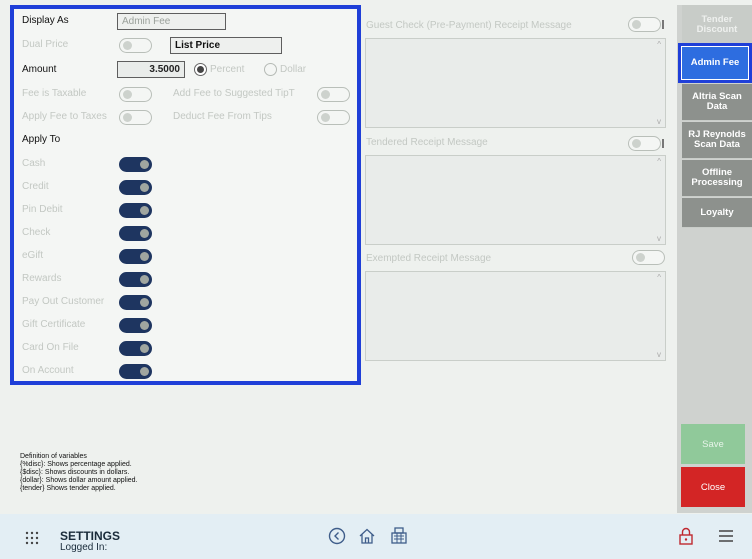  Describe the element at coordinates (226, 45) in the screenshot. I see `list-price-input: List Price` at that location.